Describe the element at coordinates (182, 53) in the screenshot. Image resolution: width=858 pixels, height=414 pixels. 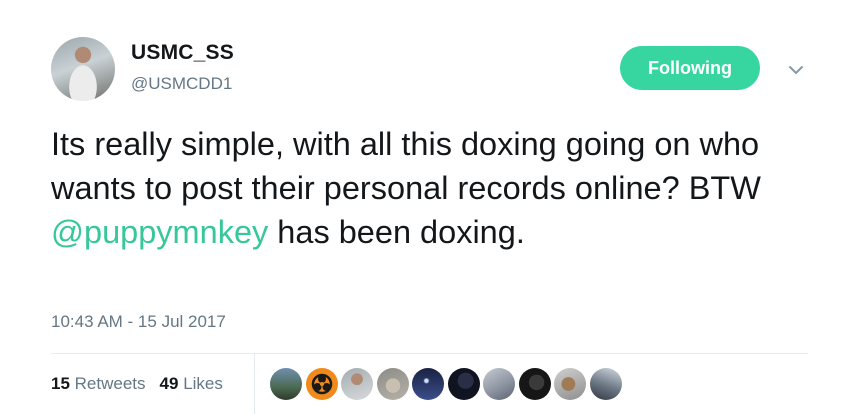
I see `author-display-name: USMC_SS` at that location.